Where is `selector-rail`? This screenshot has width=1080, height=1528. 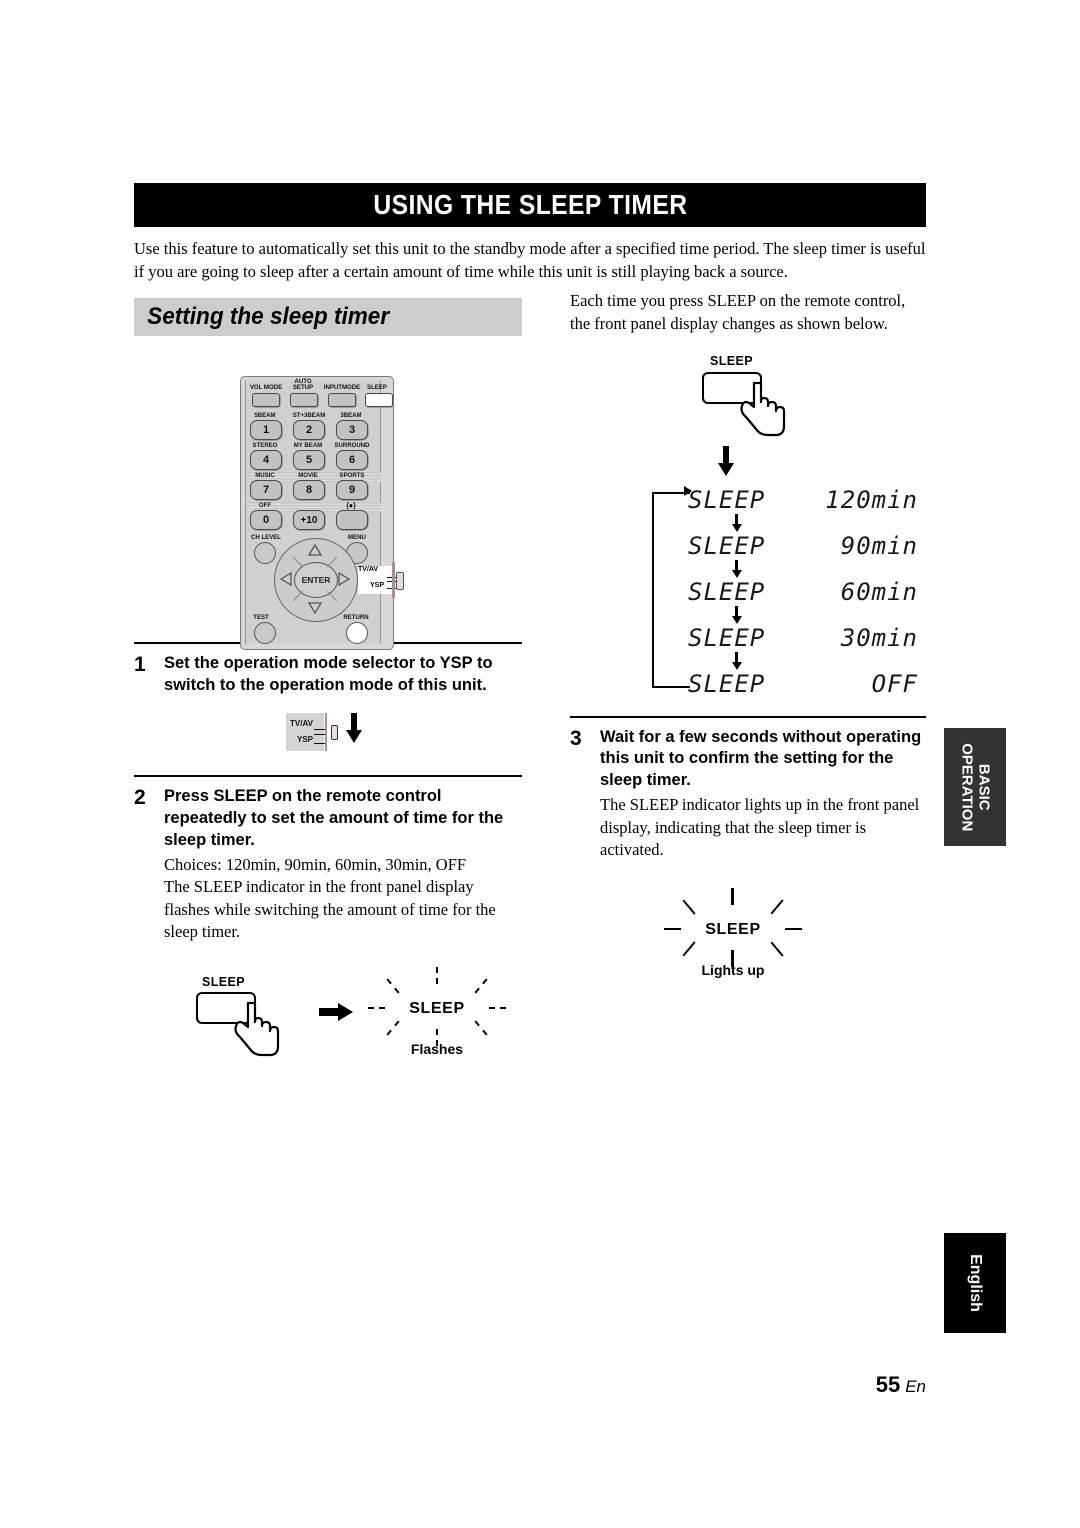 selector-rail is located at coordinates (326, 731).